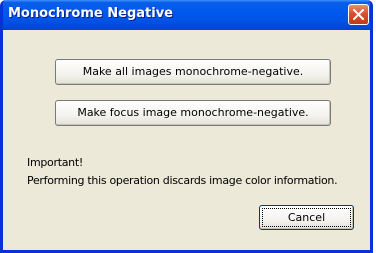  Describe the element at coordinates (186, 15) in the screenshot. I see `title-bar: Monochrome Negative` at that location.